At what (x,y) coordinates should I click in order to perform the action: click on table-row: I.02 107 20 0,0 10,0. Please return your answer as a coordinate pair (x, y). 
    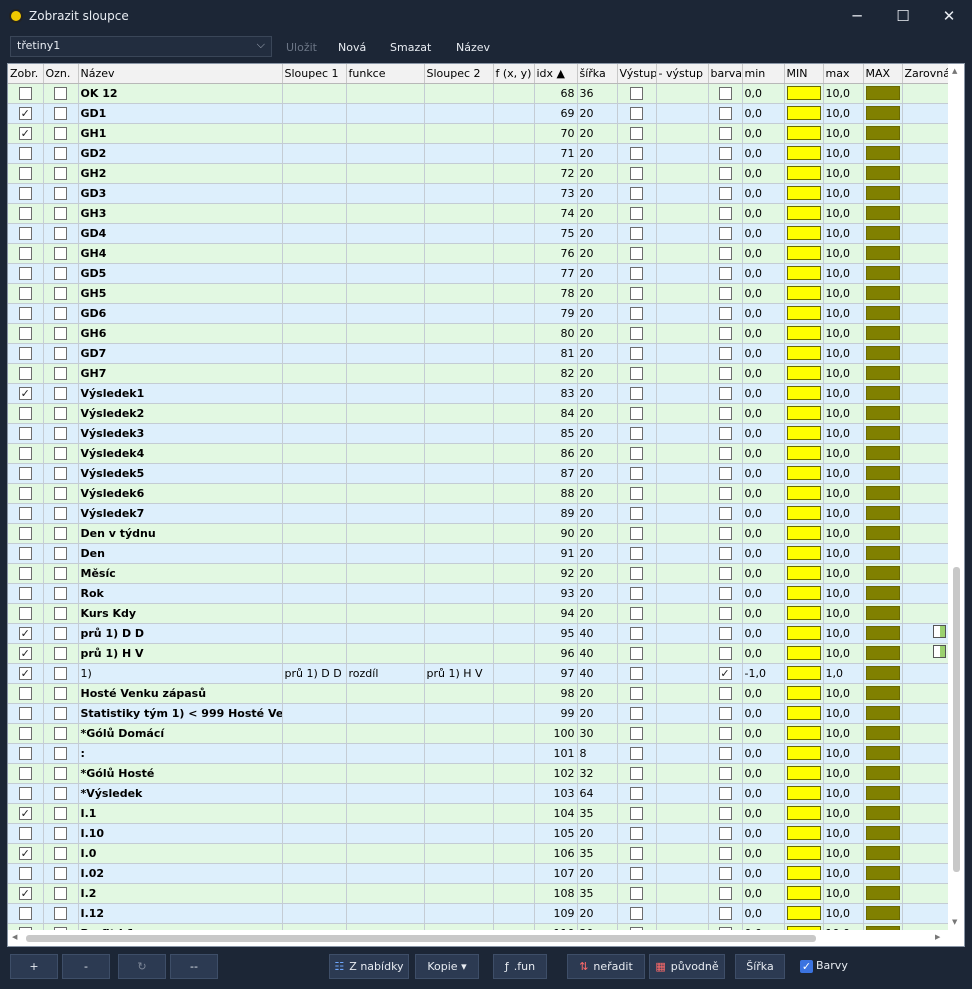
    Looking at the image, I should click on (478, 873).